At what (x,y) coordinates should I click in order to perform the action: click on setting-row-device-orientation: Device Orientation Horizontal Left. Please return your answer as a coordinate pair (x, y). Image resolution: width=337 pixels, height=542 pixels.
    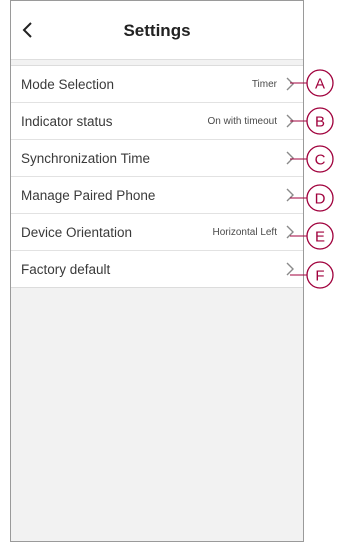
    Looking at the image, I should click on (157, 232).